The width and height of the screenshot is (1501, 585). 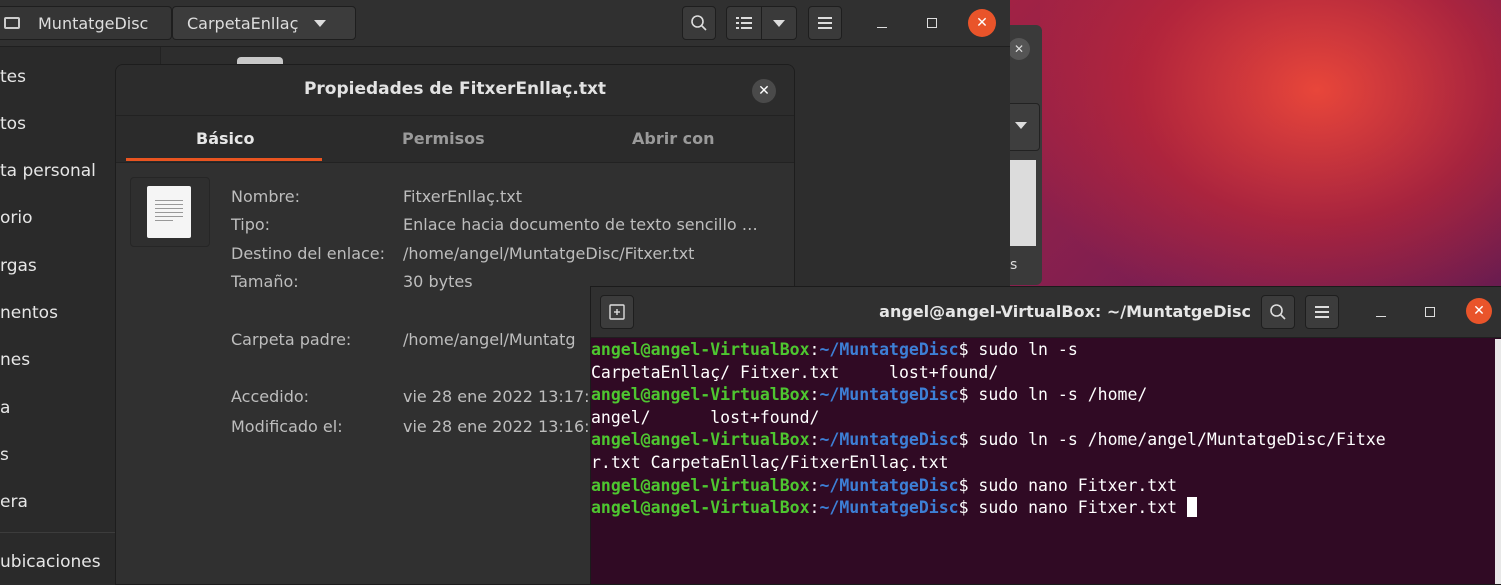 I want to click on terminal-close-button: ✕, so click(x=1479, y=311).